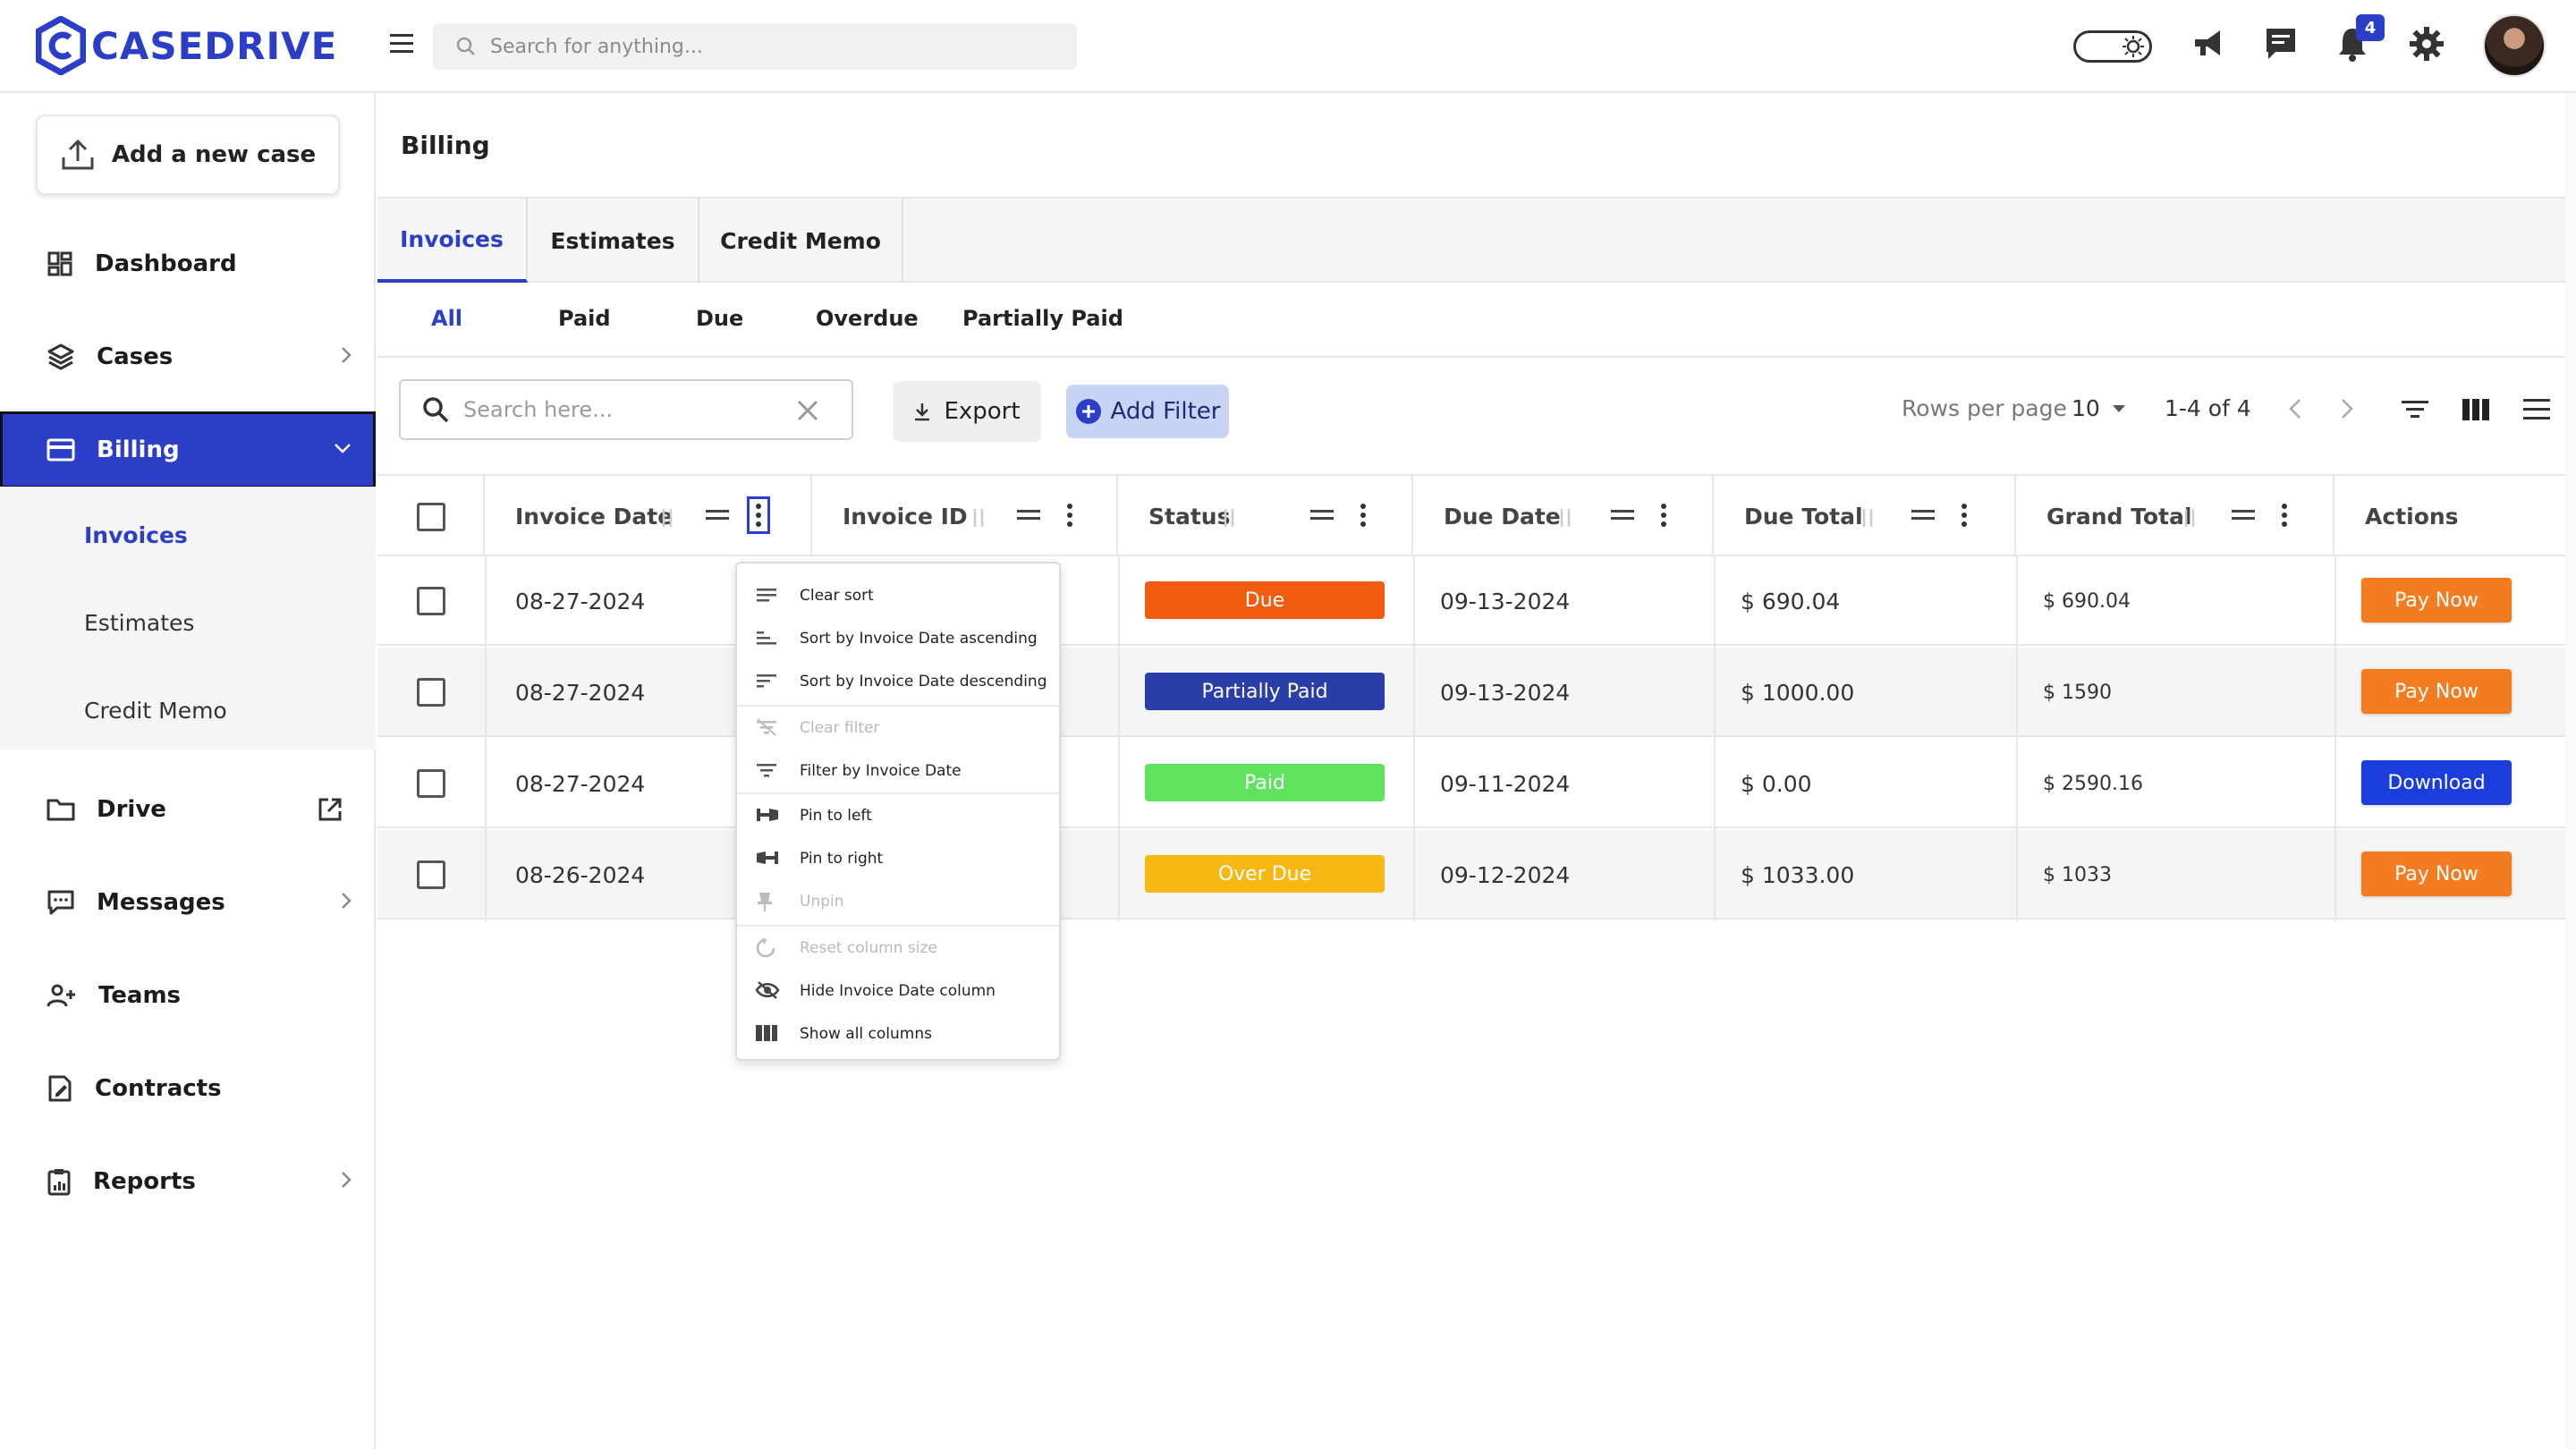 The width and height of the screenshot is (2576, 1449). I want to click on filter-paid: Paid, so click(584, 318).